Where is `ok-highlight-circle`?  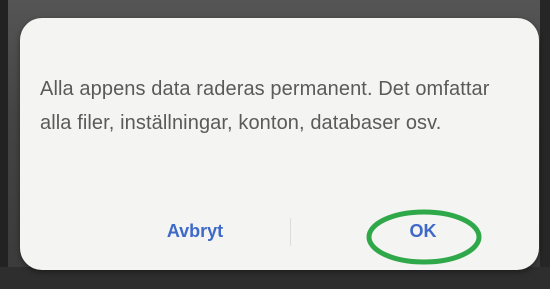 ok-highlight-circle is located at coordinates (424, 237).